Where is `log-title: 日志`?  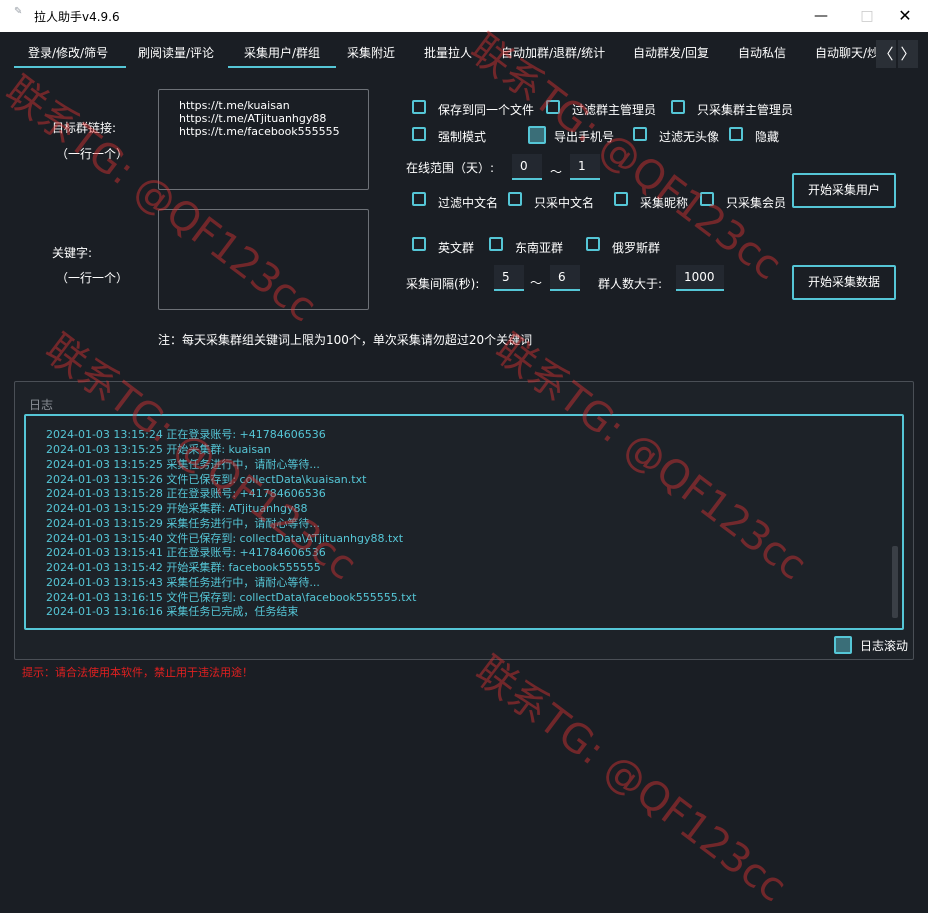
log-title: 日志 is located at coordinates (41, 405).